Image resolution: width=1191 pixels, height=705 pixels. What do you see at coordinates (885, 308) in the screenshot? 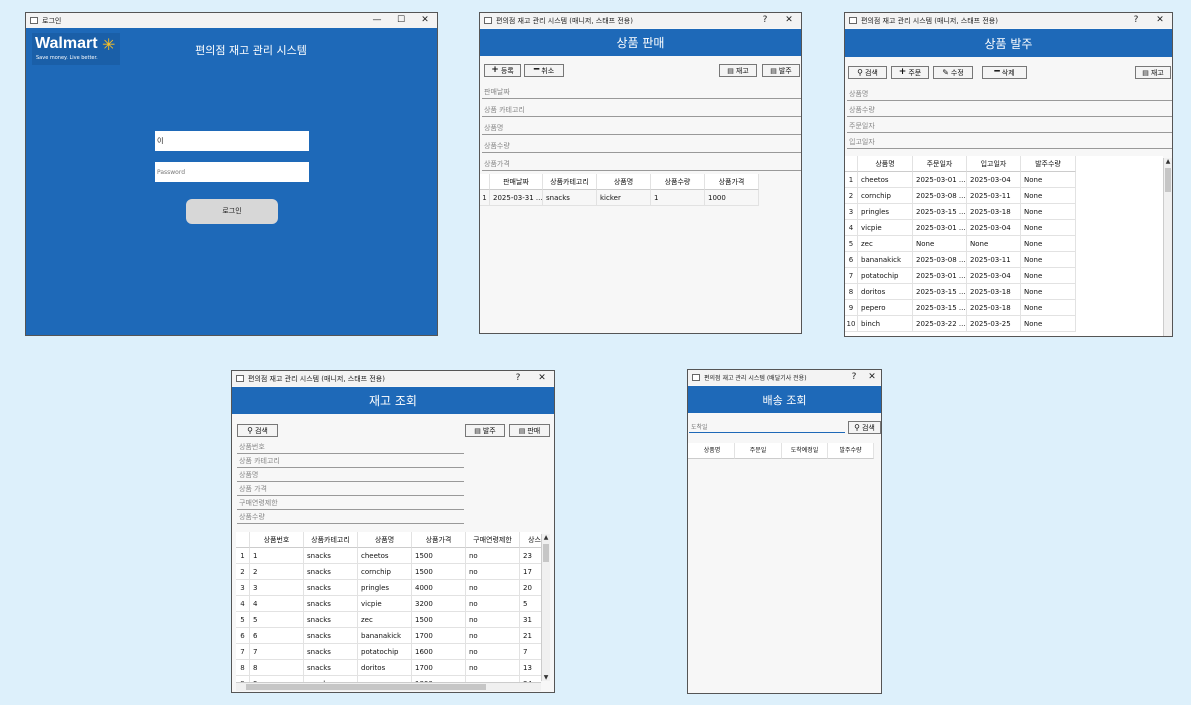
I see `table-cell: pepero` at bounding box center [885, 308].